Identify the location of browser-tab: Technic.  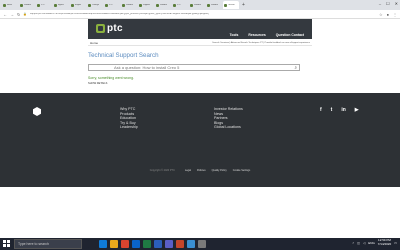
(231, 5).